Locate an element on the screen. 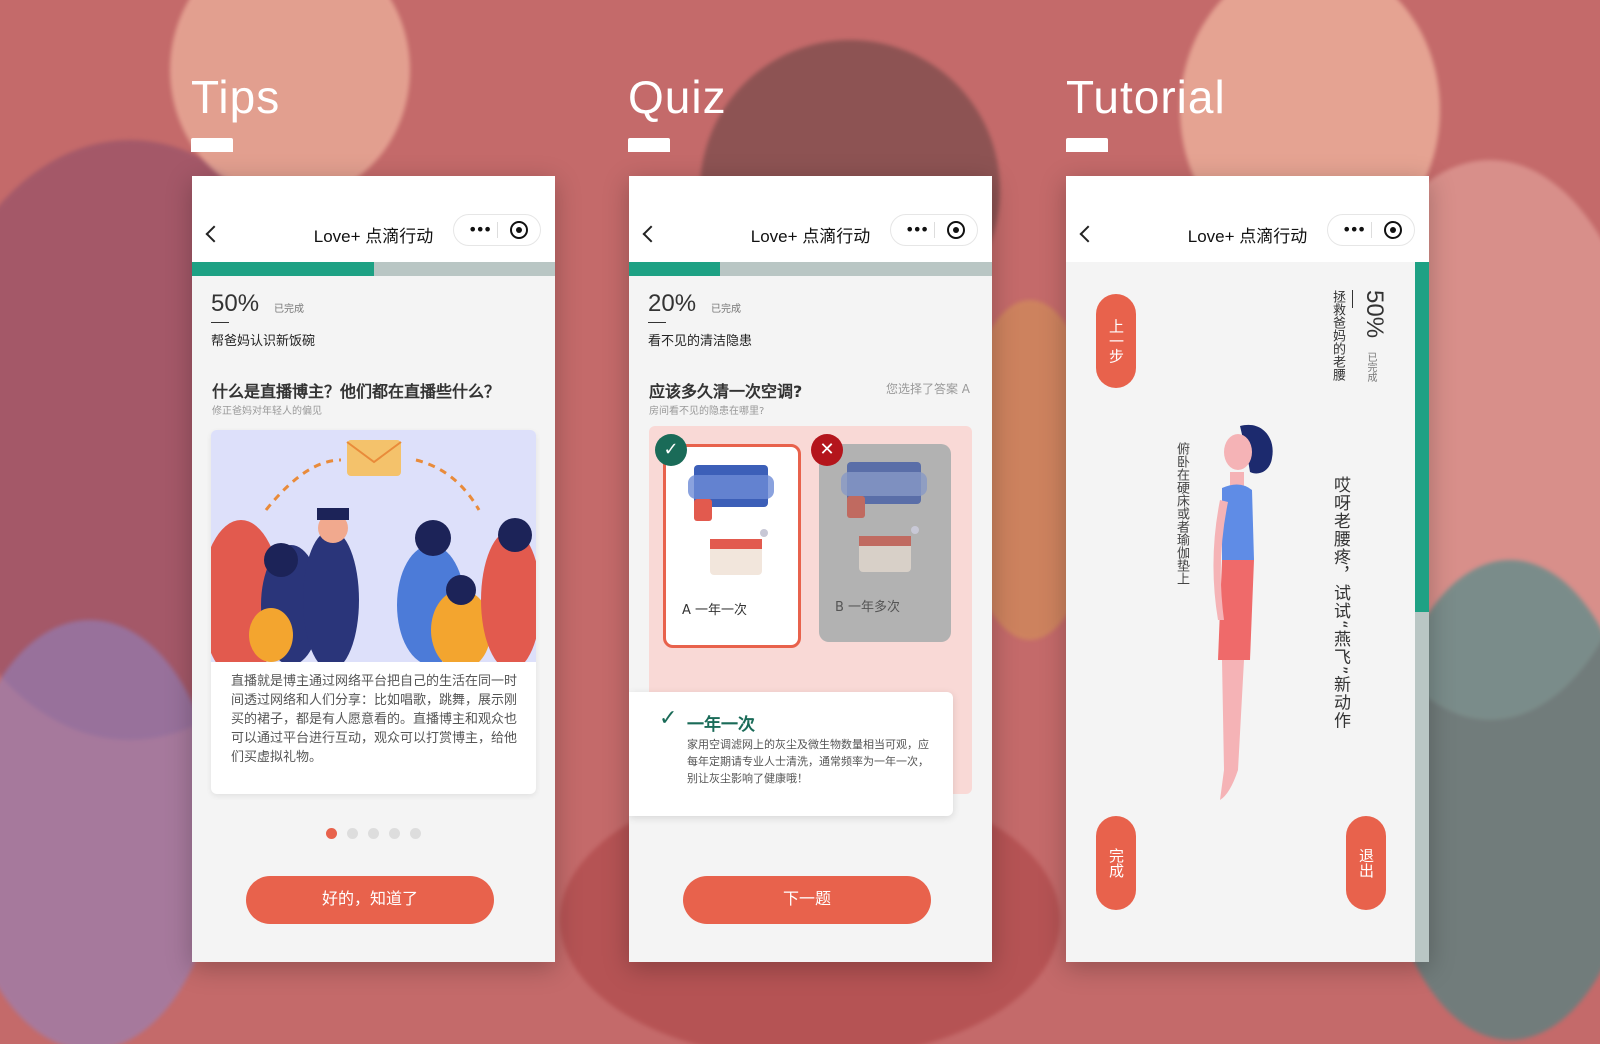 The image size is (1600, 1044). done-label: 完成 is located at coordinates (1116, 863).